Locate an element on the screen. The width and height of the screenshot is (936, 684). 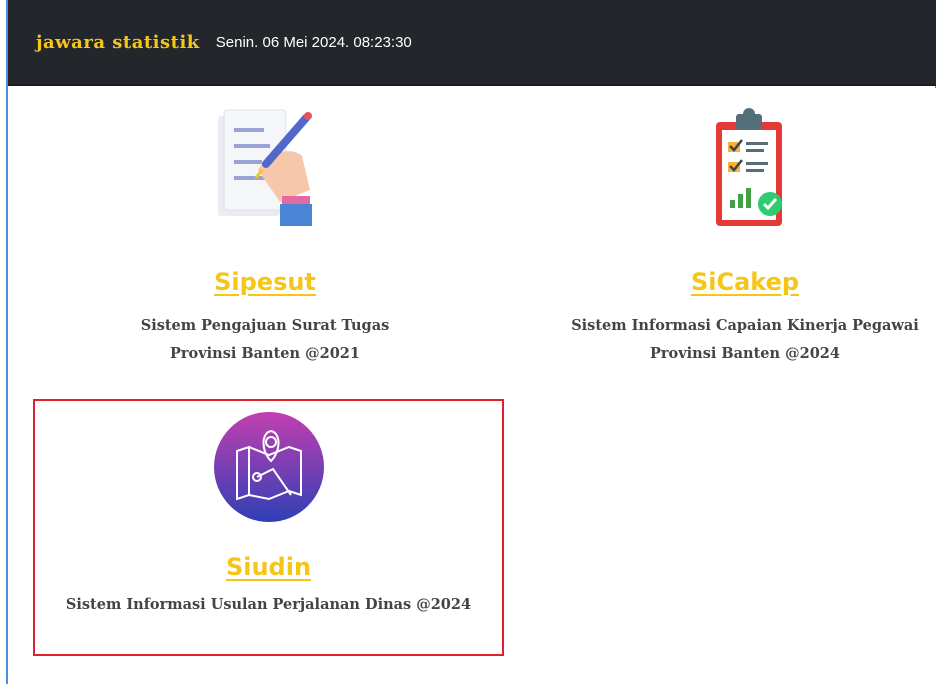
app-link-sicakep: SiCakep is located at coordinates (745, 282).